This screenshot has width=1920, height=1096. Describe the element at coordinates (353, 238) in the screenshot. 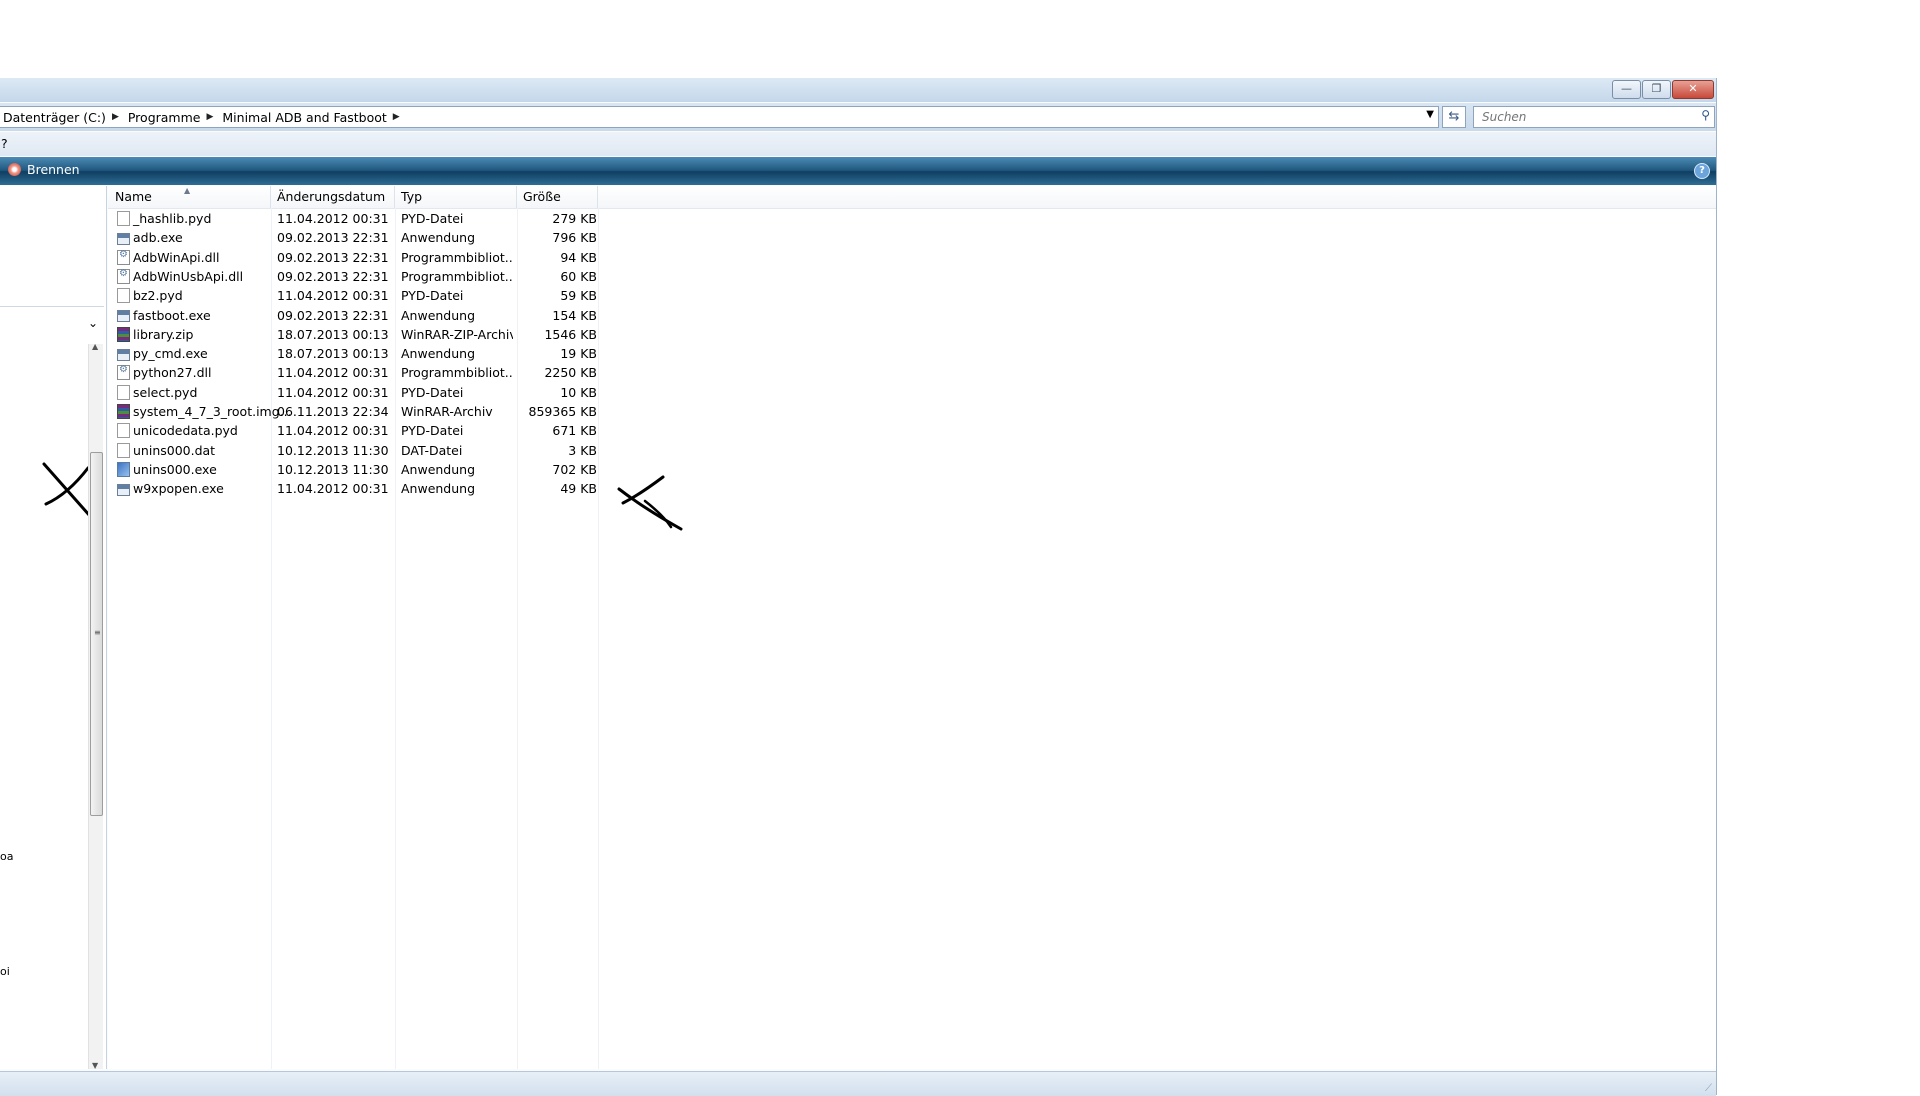

I see `table-row: adb.exe 09.02.2013 22:31 Anwendung 796 KB` at that location.